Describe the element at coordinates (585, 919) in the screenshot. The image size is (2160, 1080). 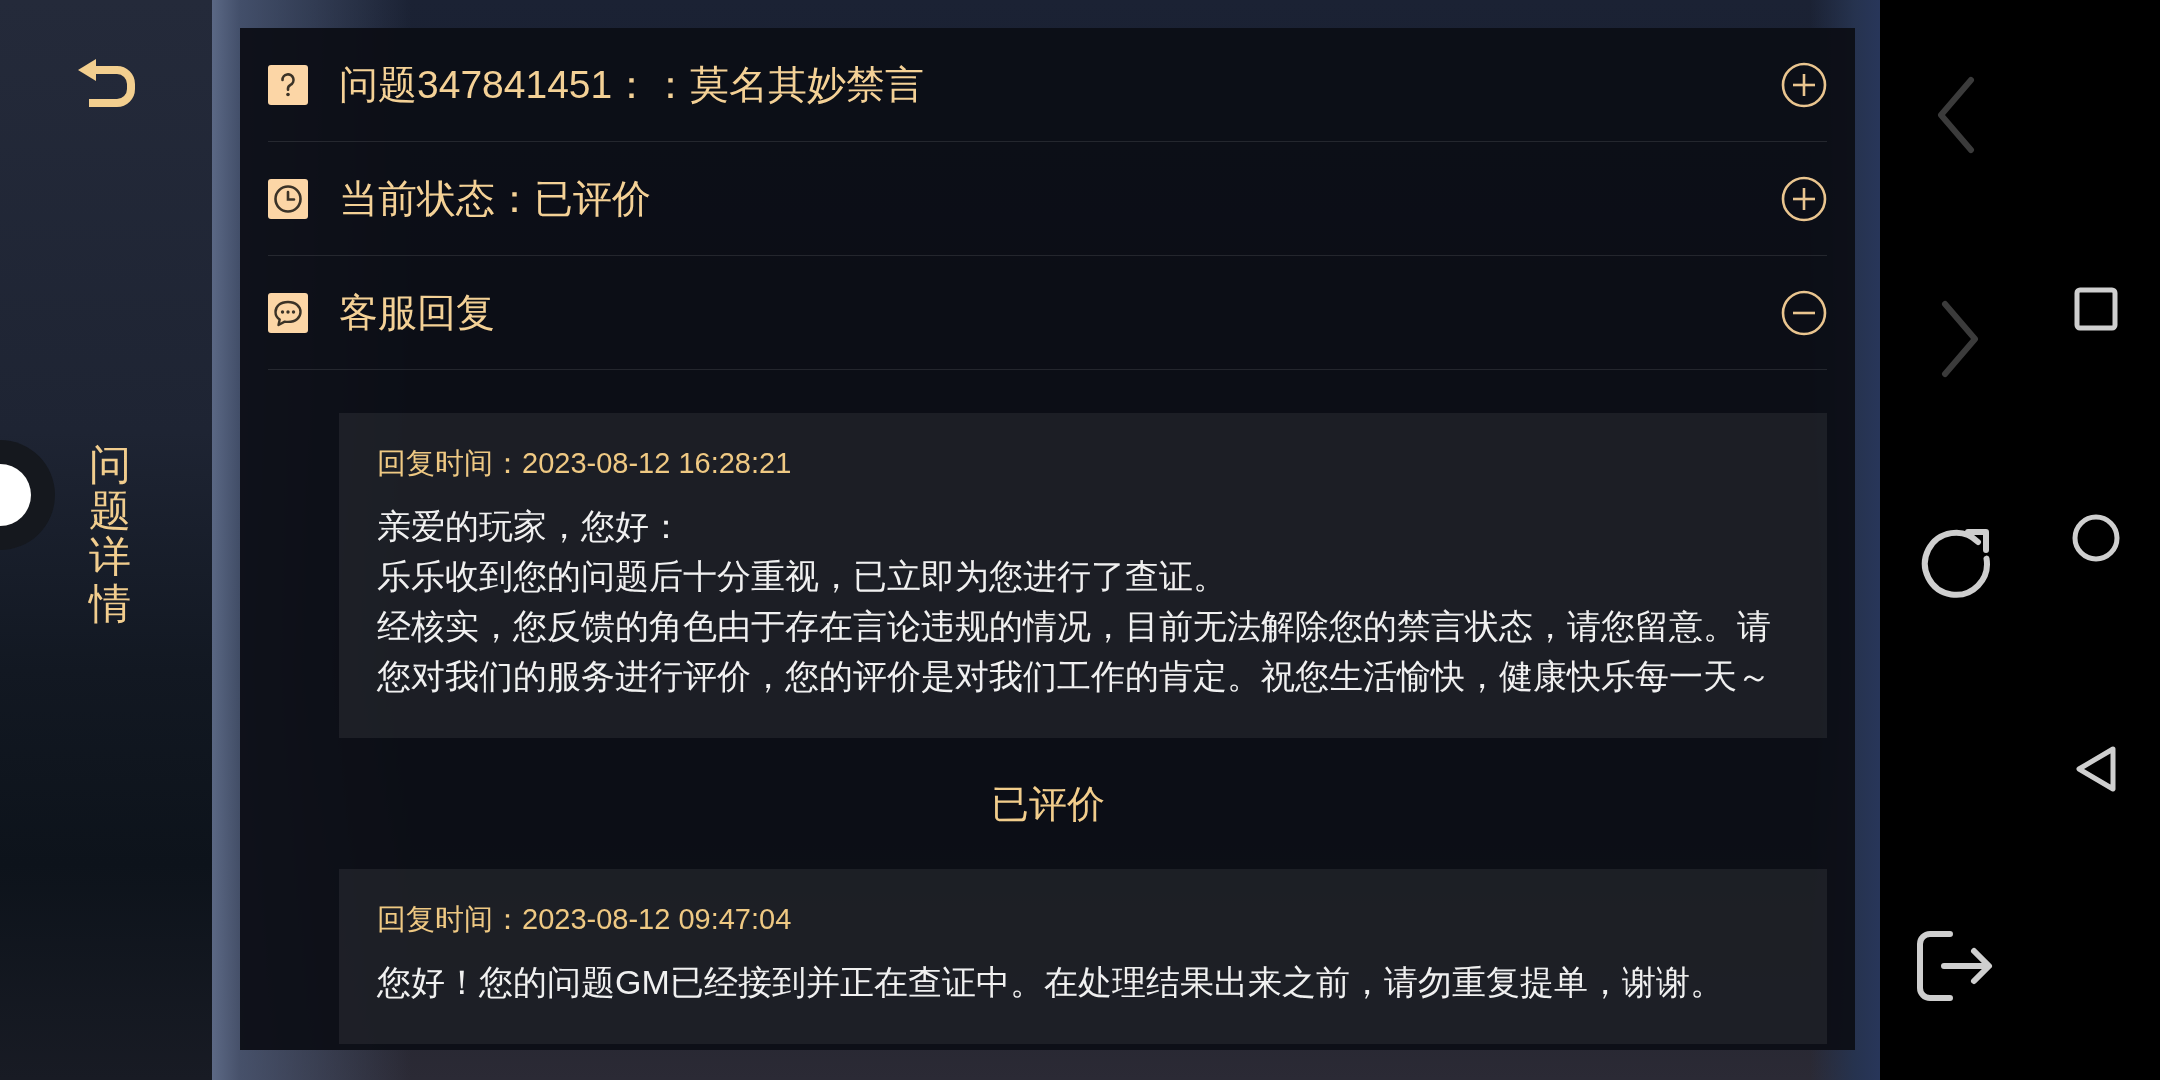
I see `reply-time: 回复时间：2023-08-12 09:47:04` at that location.